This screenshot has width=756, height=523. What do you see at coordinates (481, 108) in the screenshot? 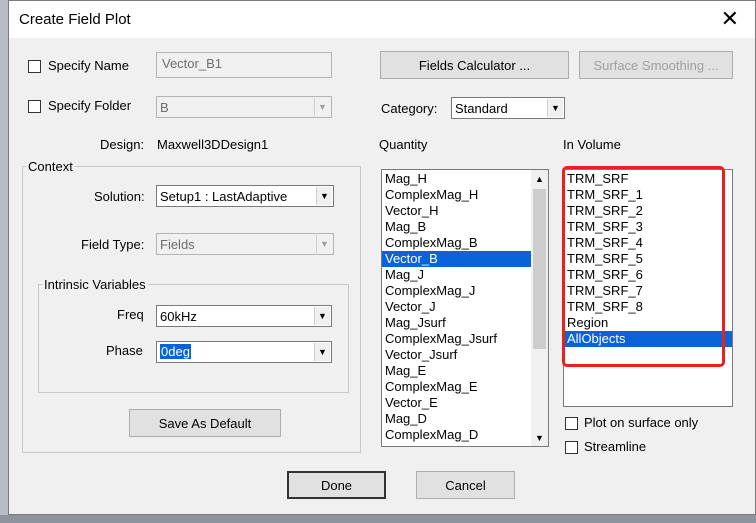
I see `category-select-value: Standard` at bounding box center [481, 108].